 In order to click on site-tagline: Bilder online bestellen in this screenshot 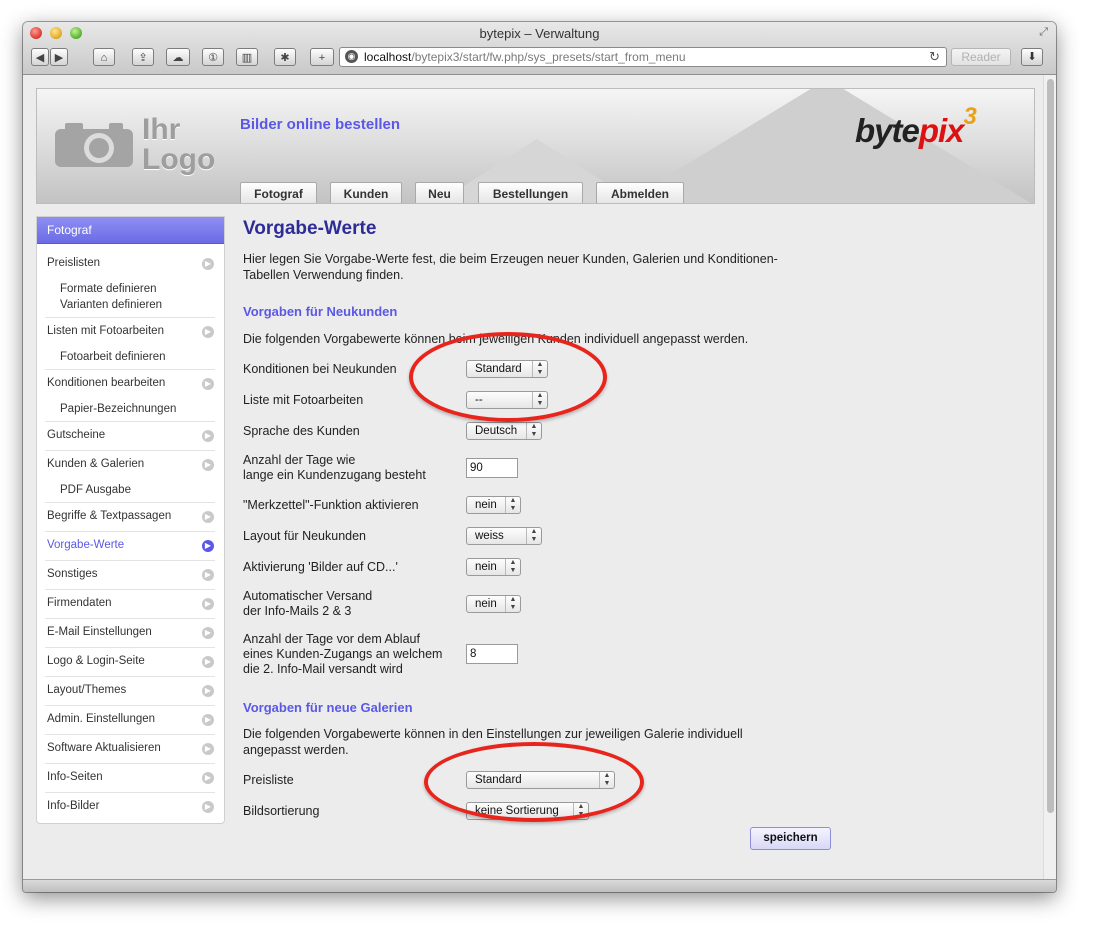, I will do `click(320, 124)`.